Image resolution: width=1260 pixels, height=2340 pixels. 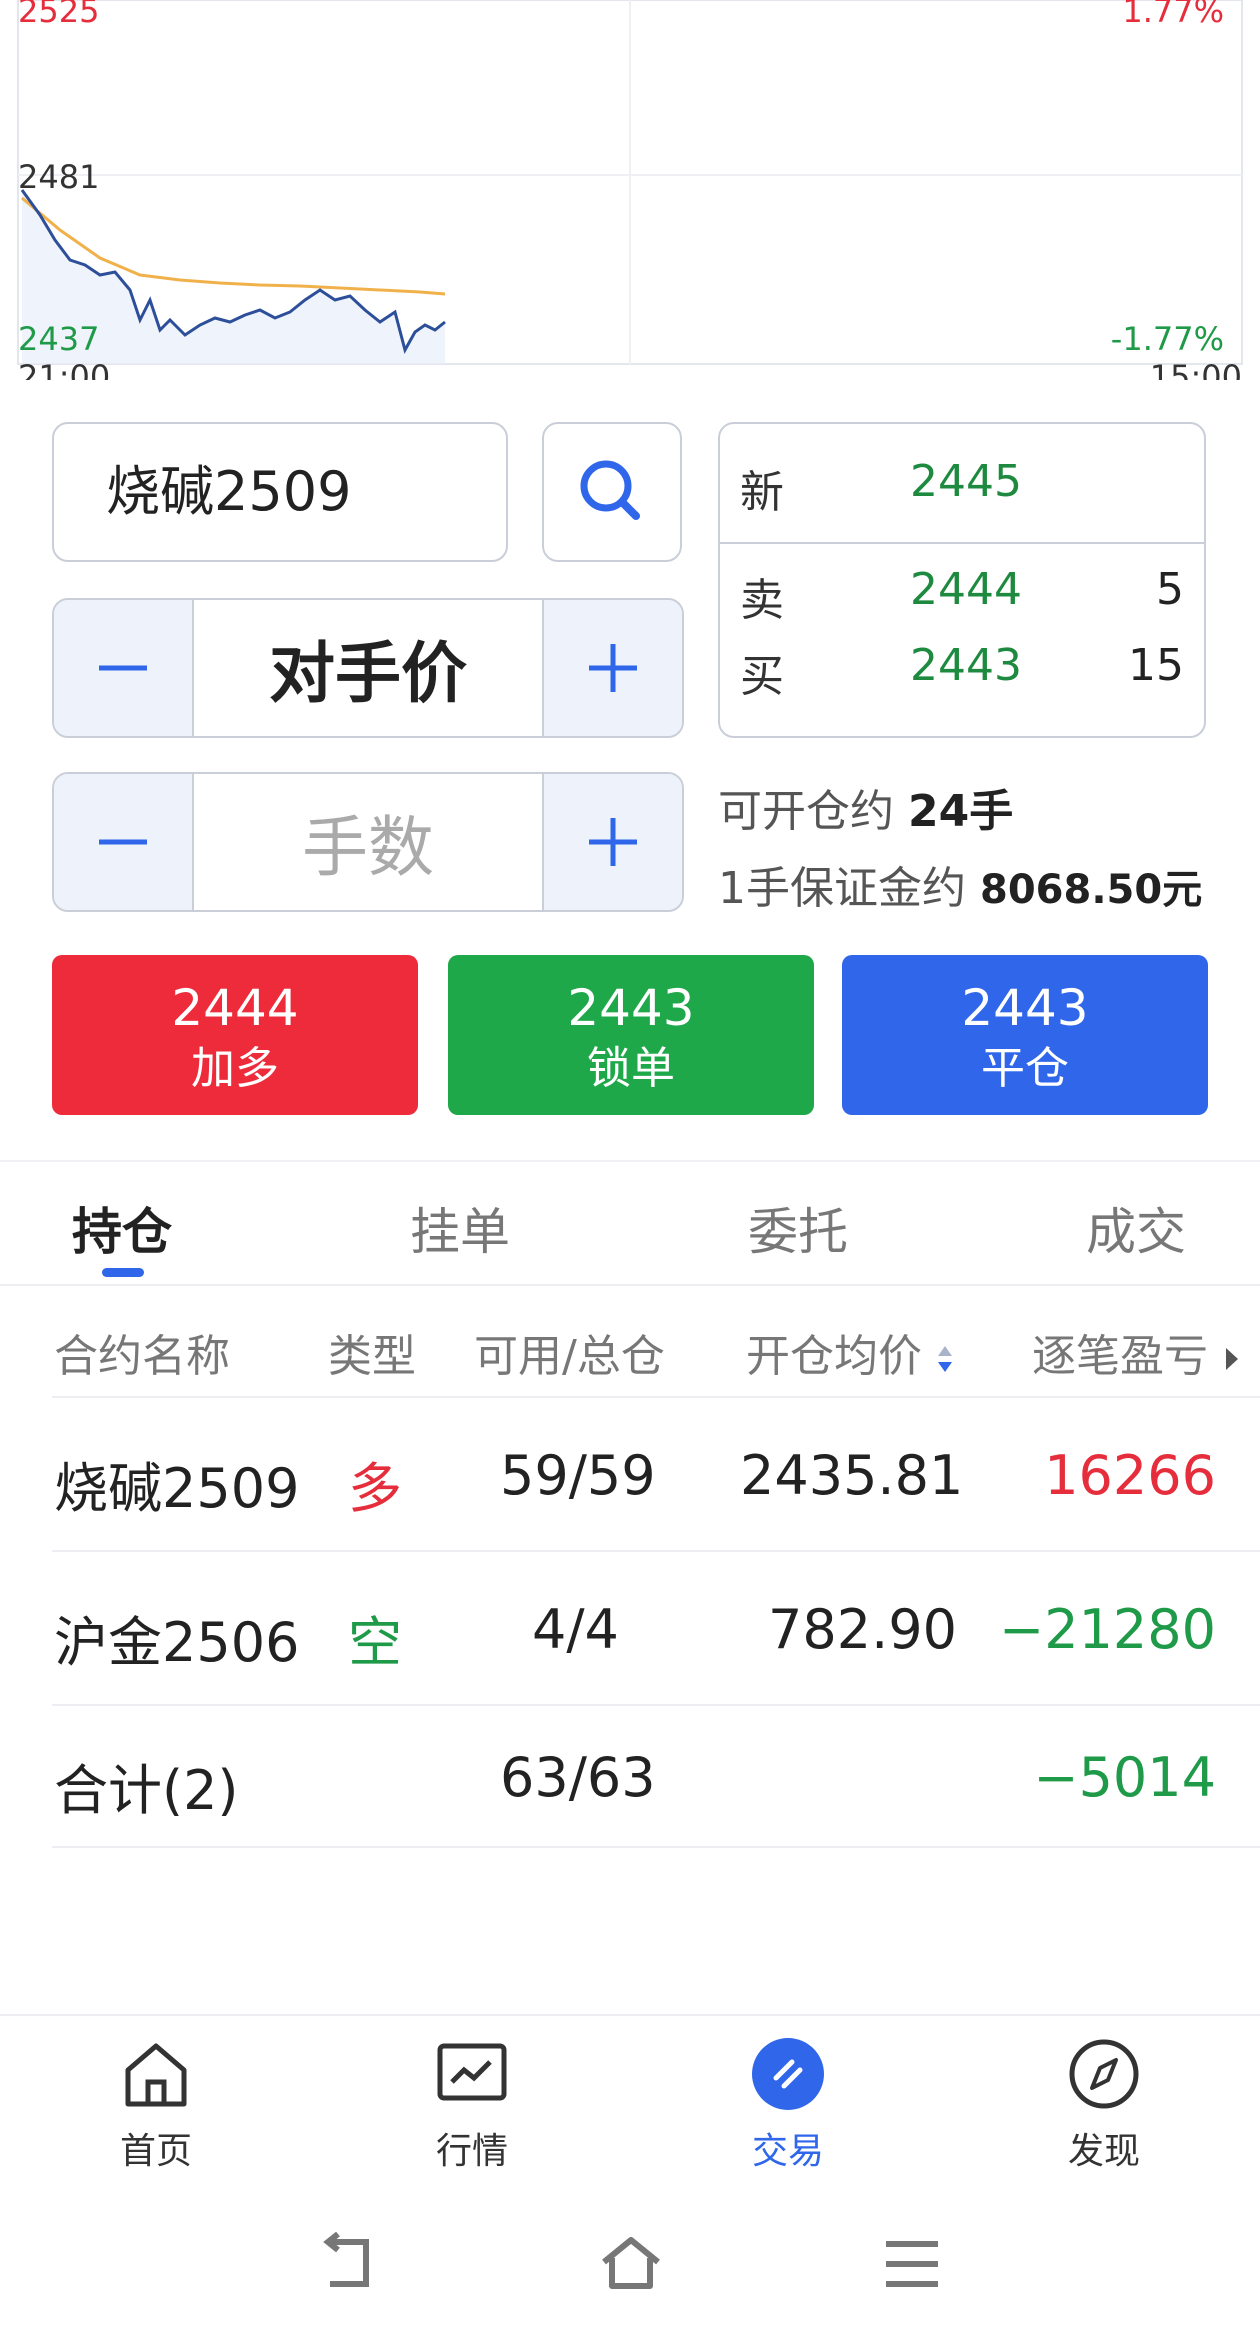 I want to click on lock-label: 锁单, so click(x=631, y=1068).